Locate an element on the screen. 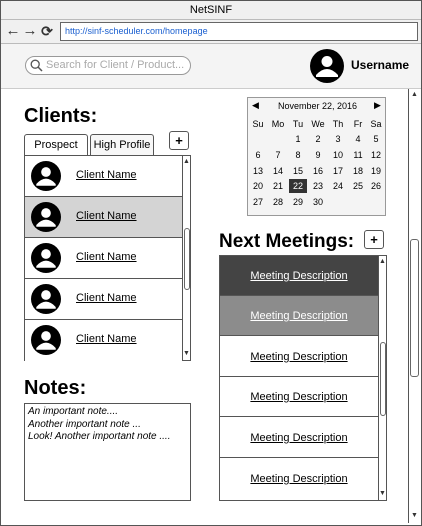 The image size is (422, 526). calendar-day: 4 is located at coordinates (358, 139).